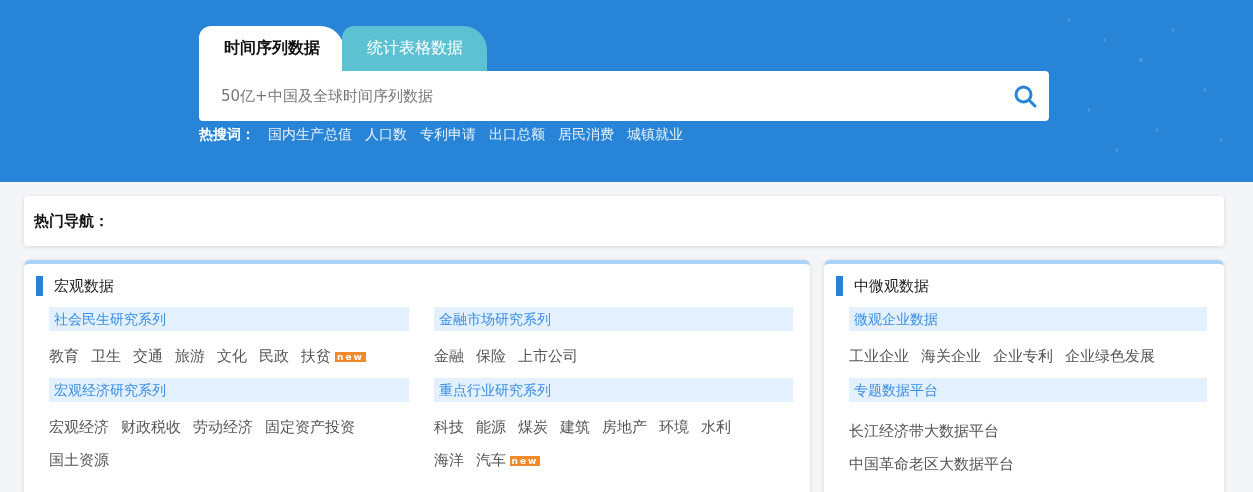  What do you see at coordinates (931, 464) in the screenshot?
I see `category-link: 中国革命老区大数据平台` at bounding box center [931, 464].